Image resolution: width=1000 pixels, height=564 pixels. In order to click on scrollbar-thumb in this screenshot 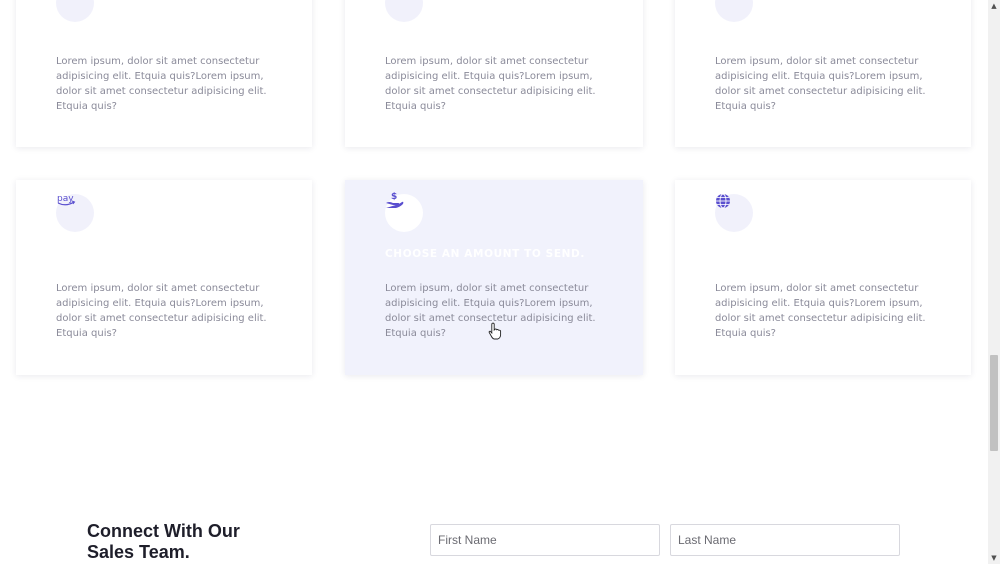, I will do `click(994, 403)`.